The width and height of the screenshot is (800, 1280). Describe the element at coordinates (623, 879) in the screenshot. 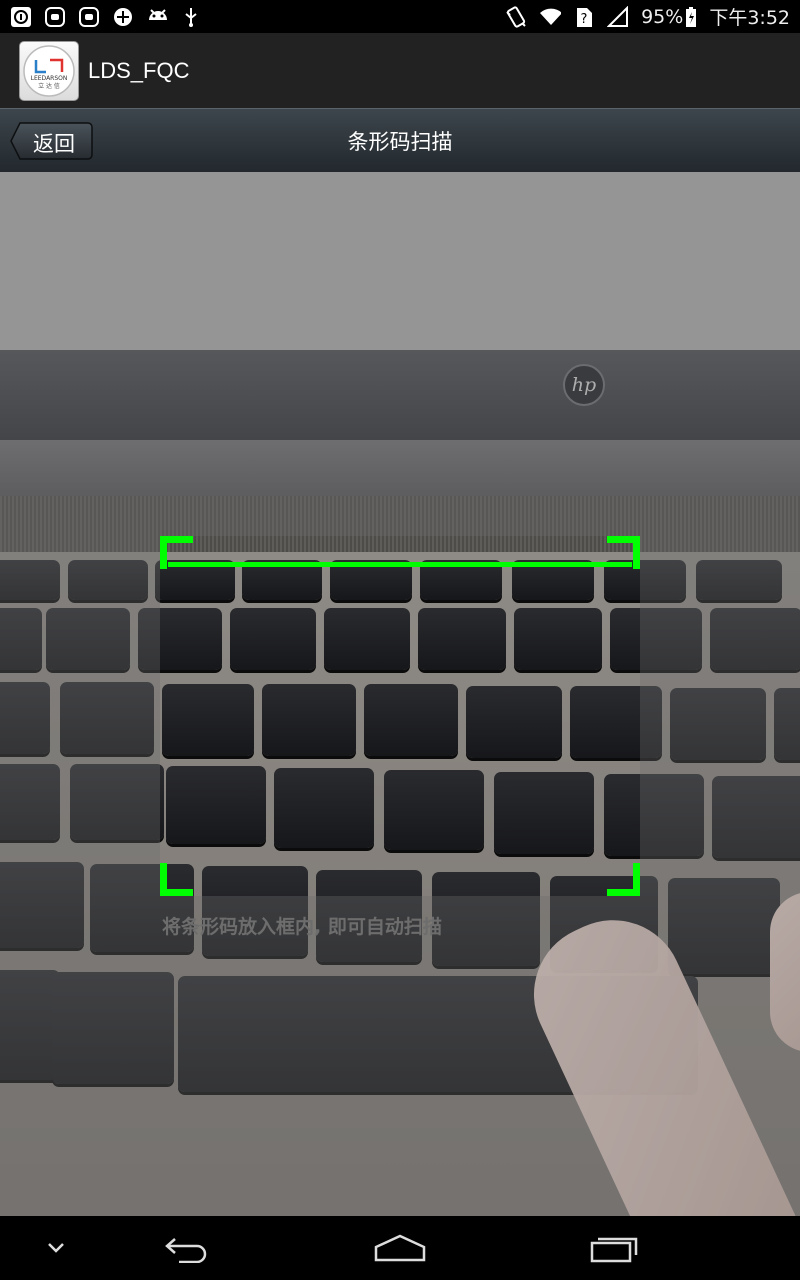

I see `scan-corner-bottom-right` at that location.